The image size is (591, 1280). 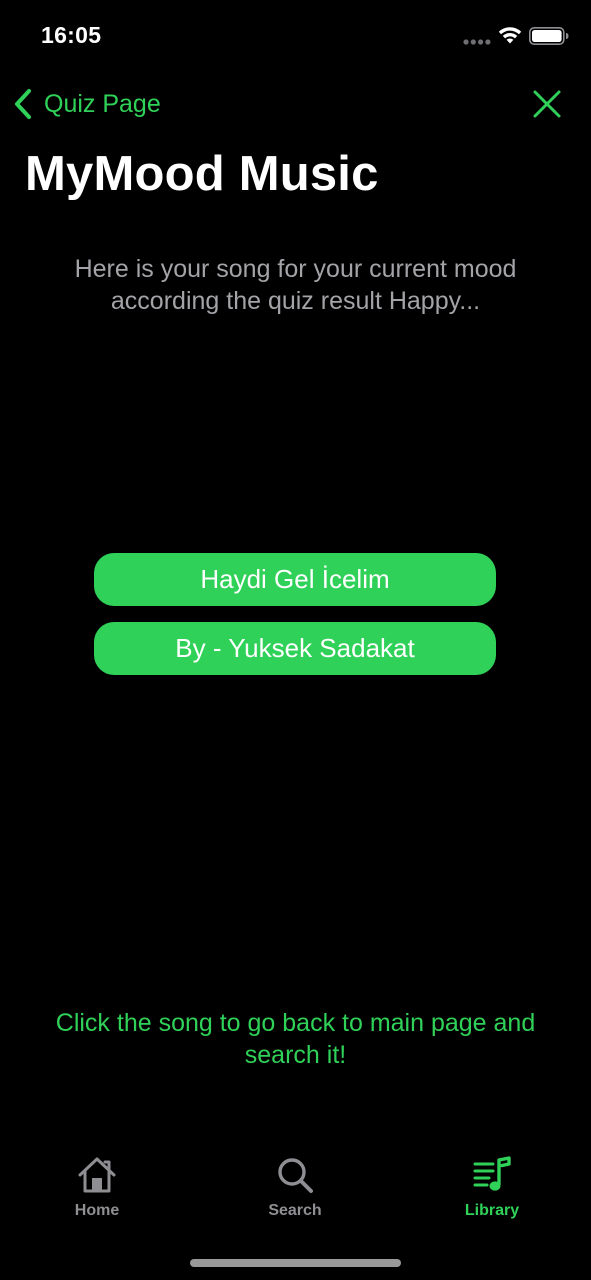 I want to click on home-indicator, so click(x=295, y=1263).